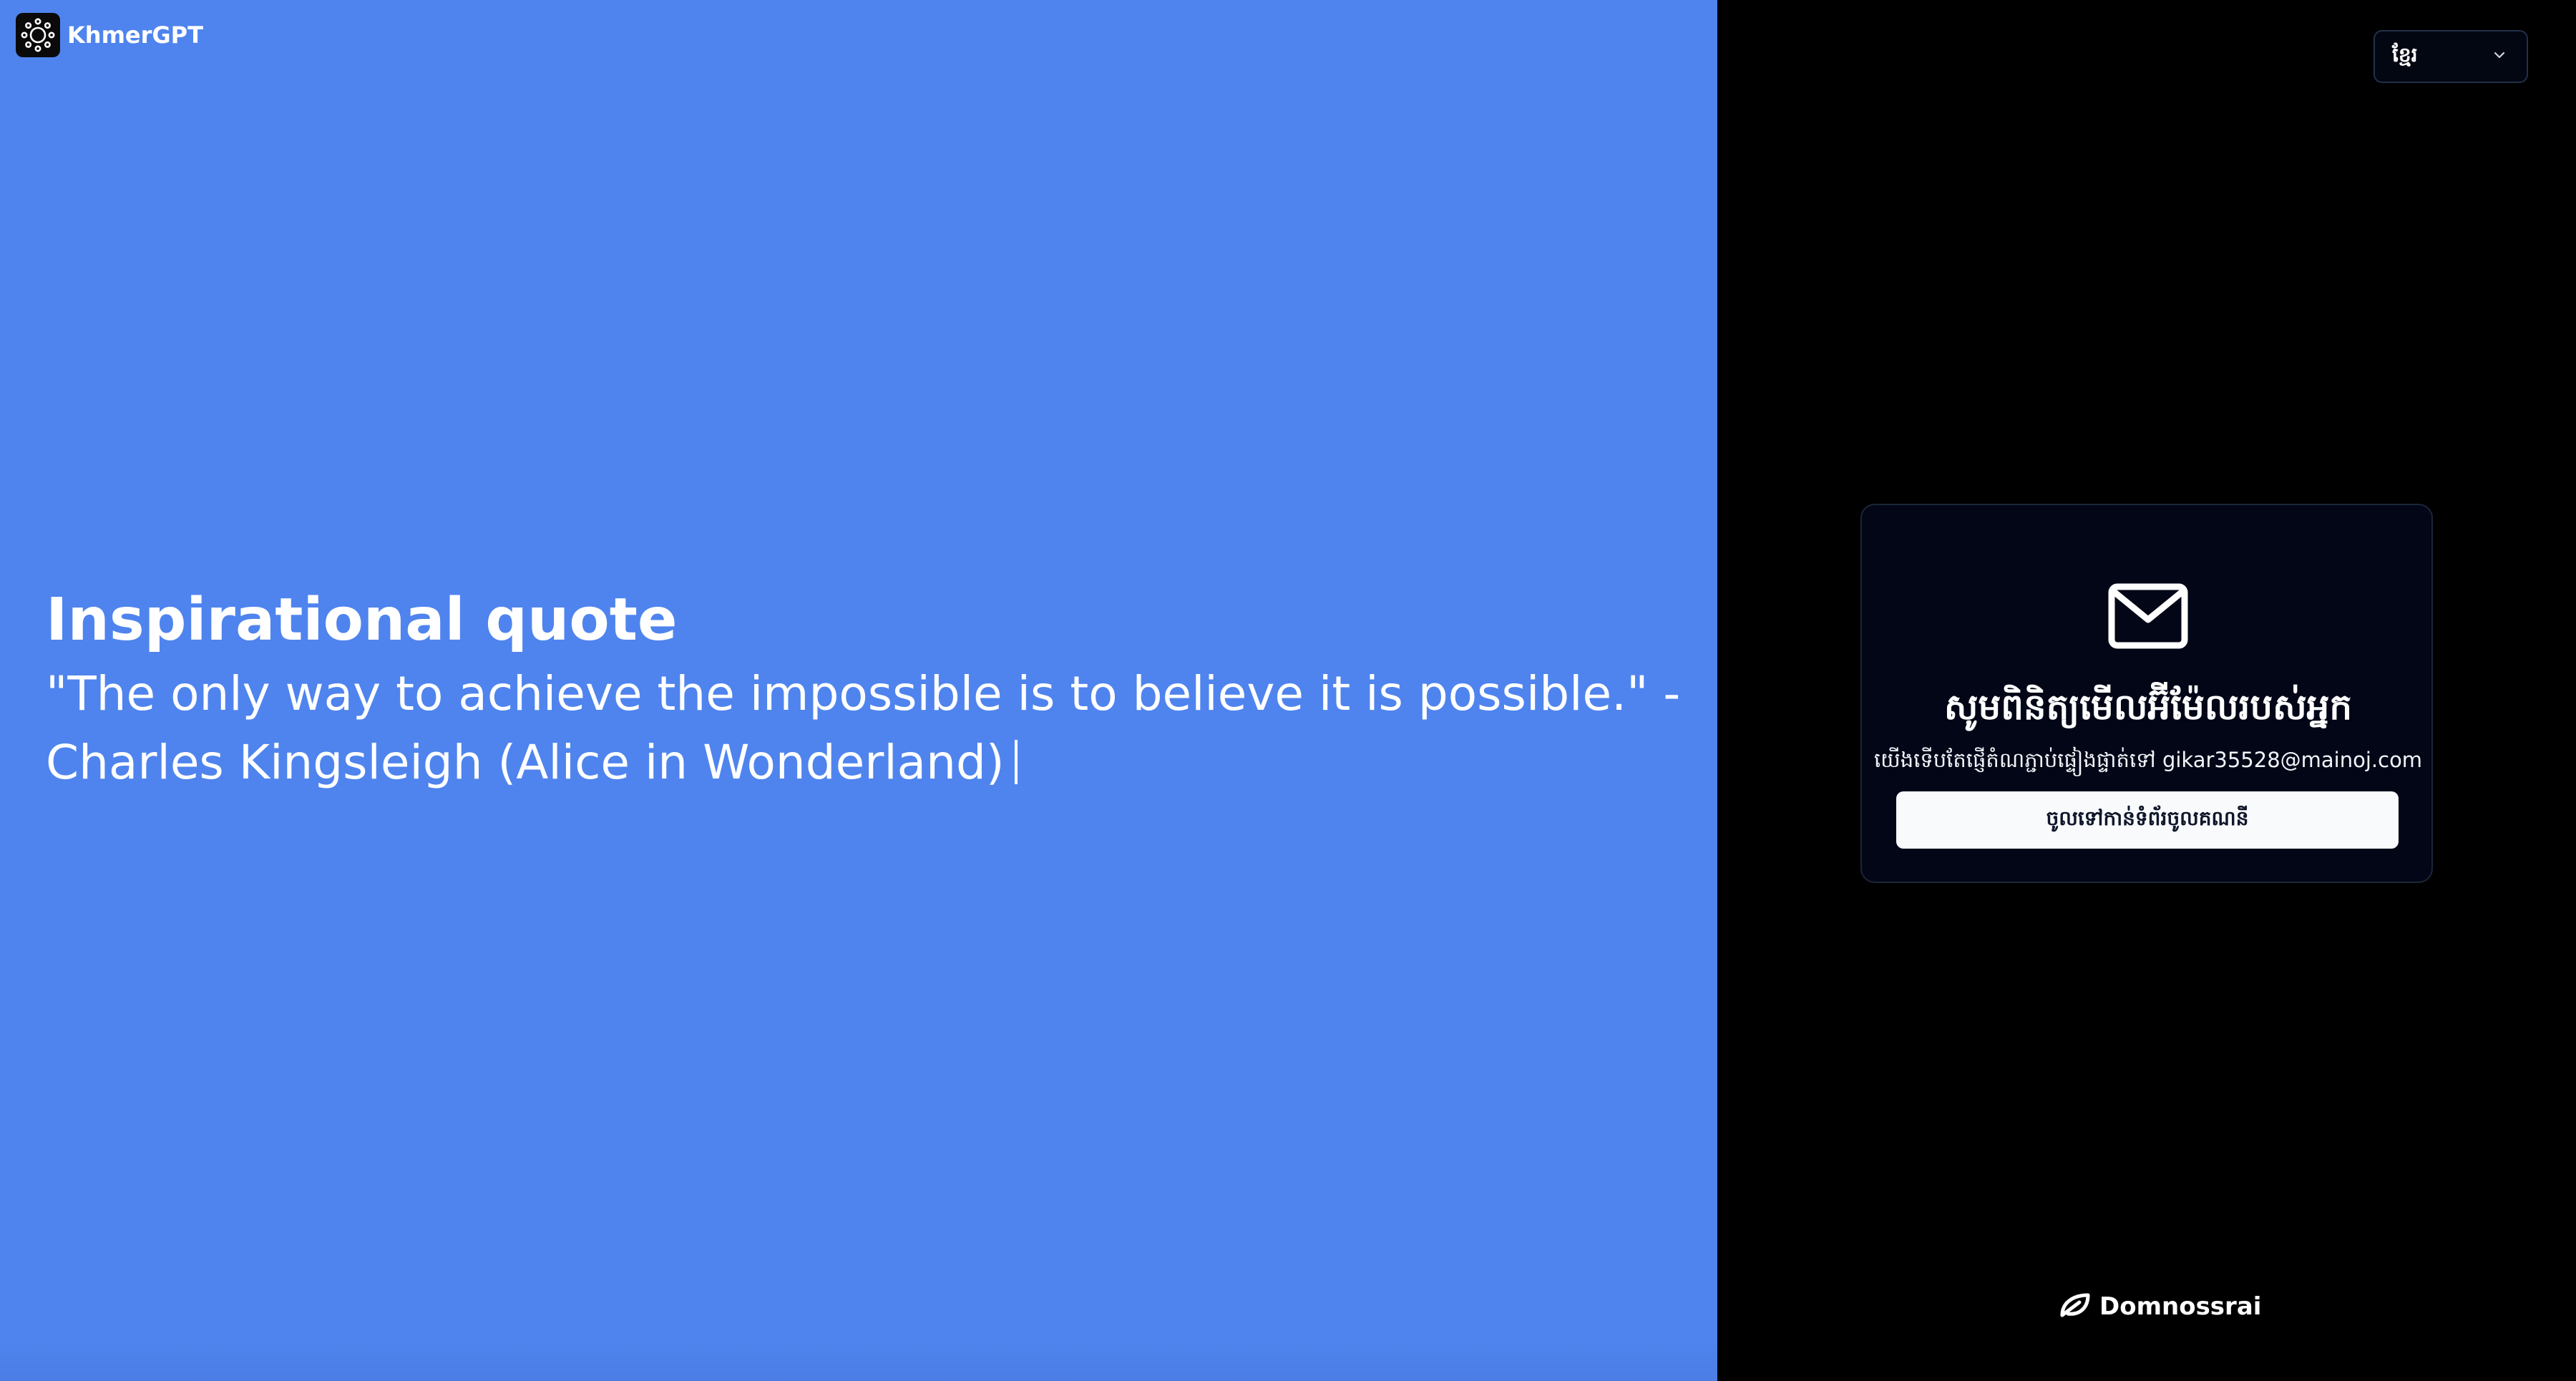 The height and width of the screenshot is (1381, 2576). I want to click on typing-cursor, so click(1016, 762).